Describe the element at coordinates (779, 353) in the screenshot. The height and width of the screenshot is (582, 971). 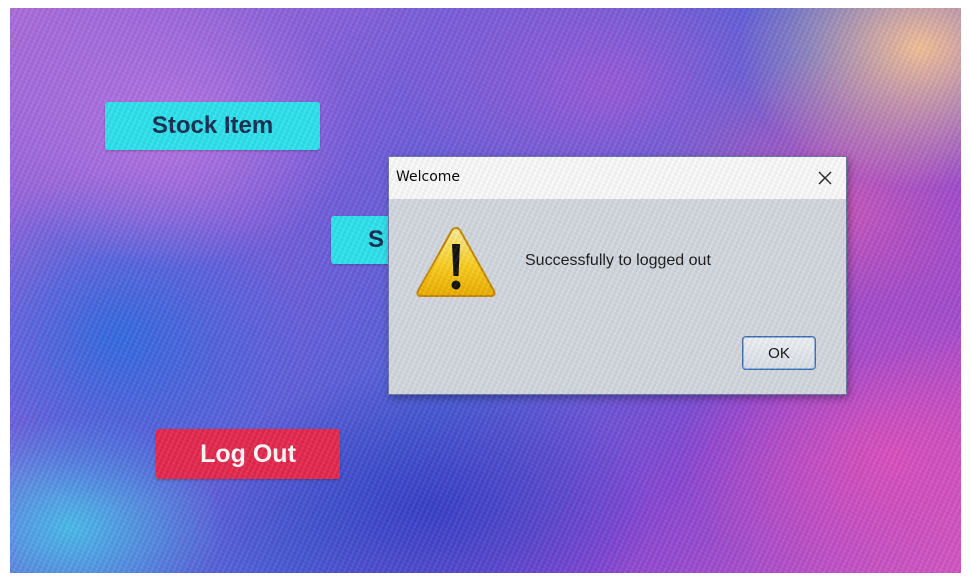
I see `ok-button: OK` at that location.